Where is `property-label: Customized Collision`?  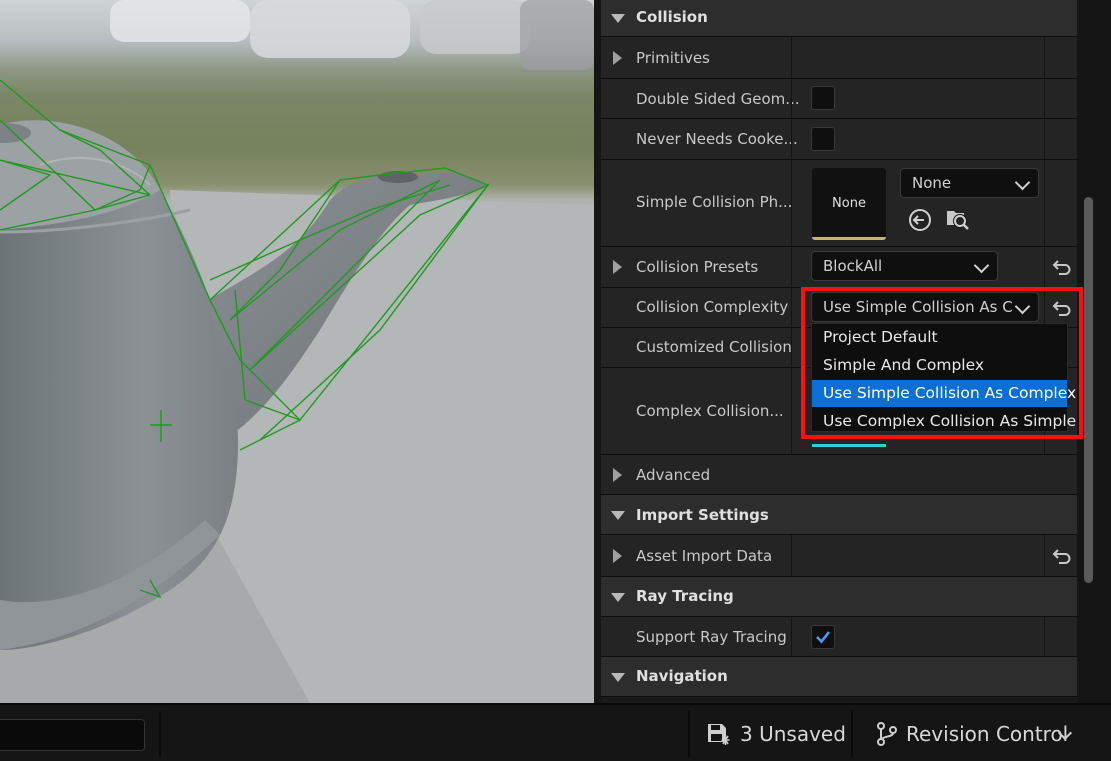
property-label: Customized Collision is located at coordinates (714, 347).